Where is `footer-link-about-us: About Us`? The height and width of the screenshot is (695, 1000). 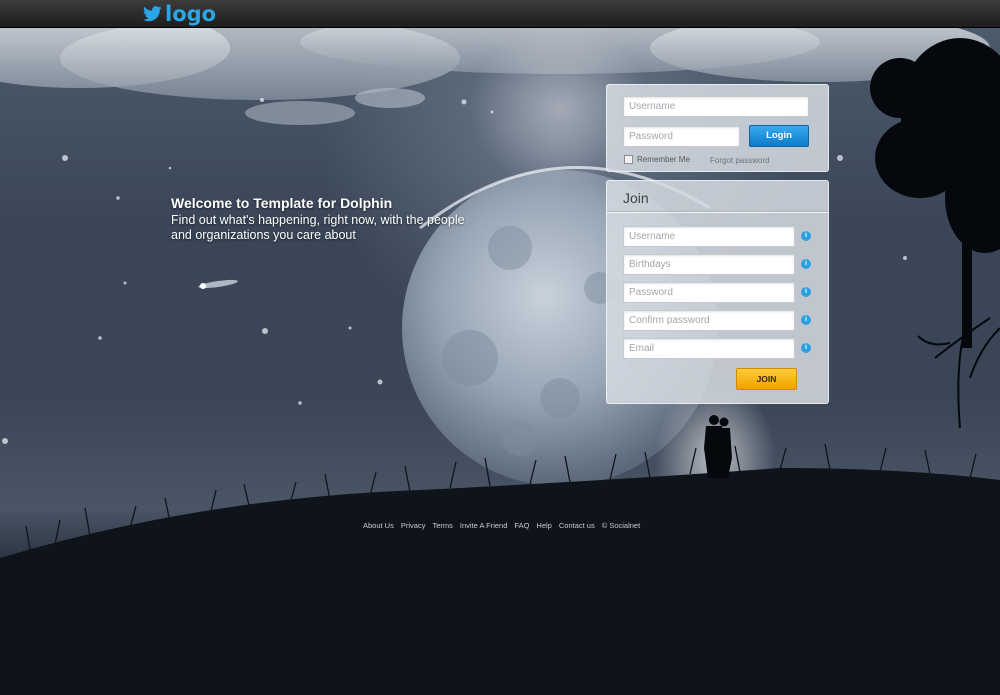 footer-link-about-us: About Us is located at coordinates (378, 525).